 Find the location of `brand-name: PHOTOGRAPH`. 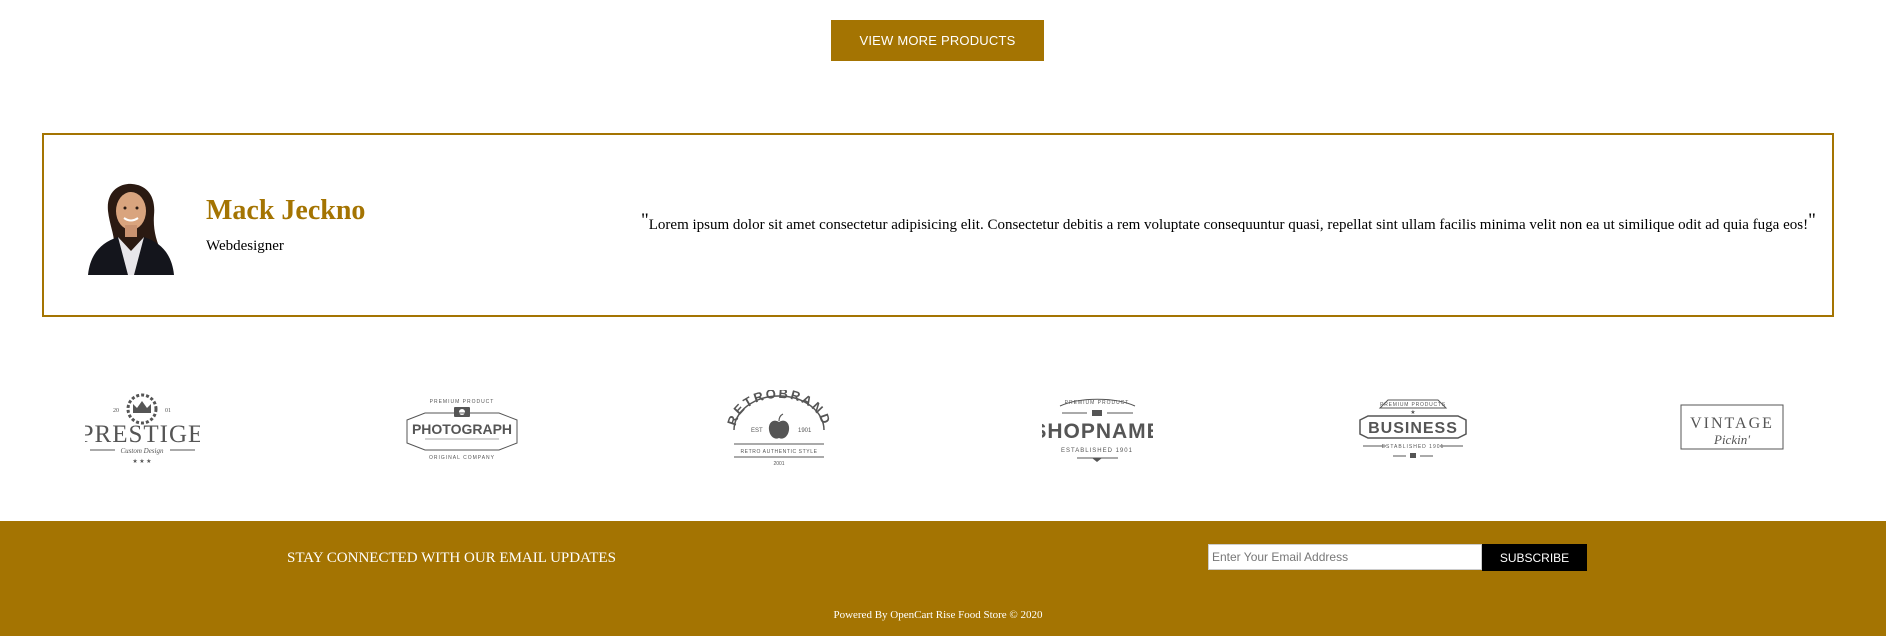

brand-name: PHOTOGRAPH is located at coordinates (462, 429).